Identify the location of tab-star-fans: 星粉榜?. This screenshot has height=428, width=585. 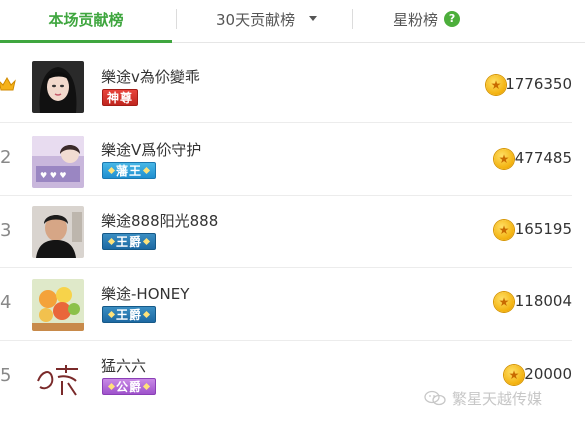
(427, 21).